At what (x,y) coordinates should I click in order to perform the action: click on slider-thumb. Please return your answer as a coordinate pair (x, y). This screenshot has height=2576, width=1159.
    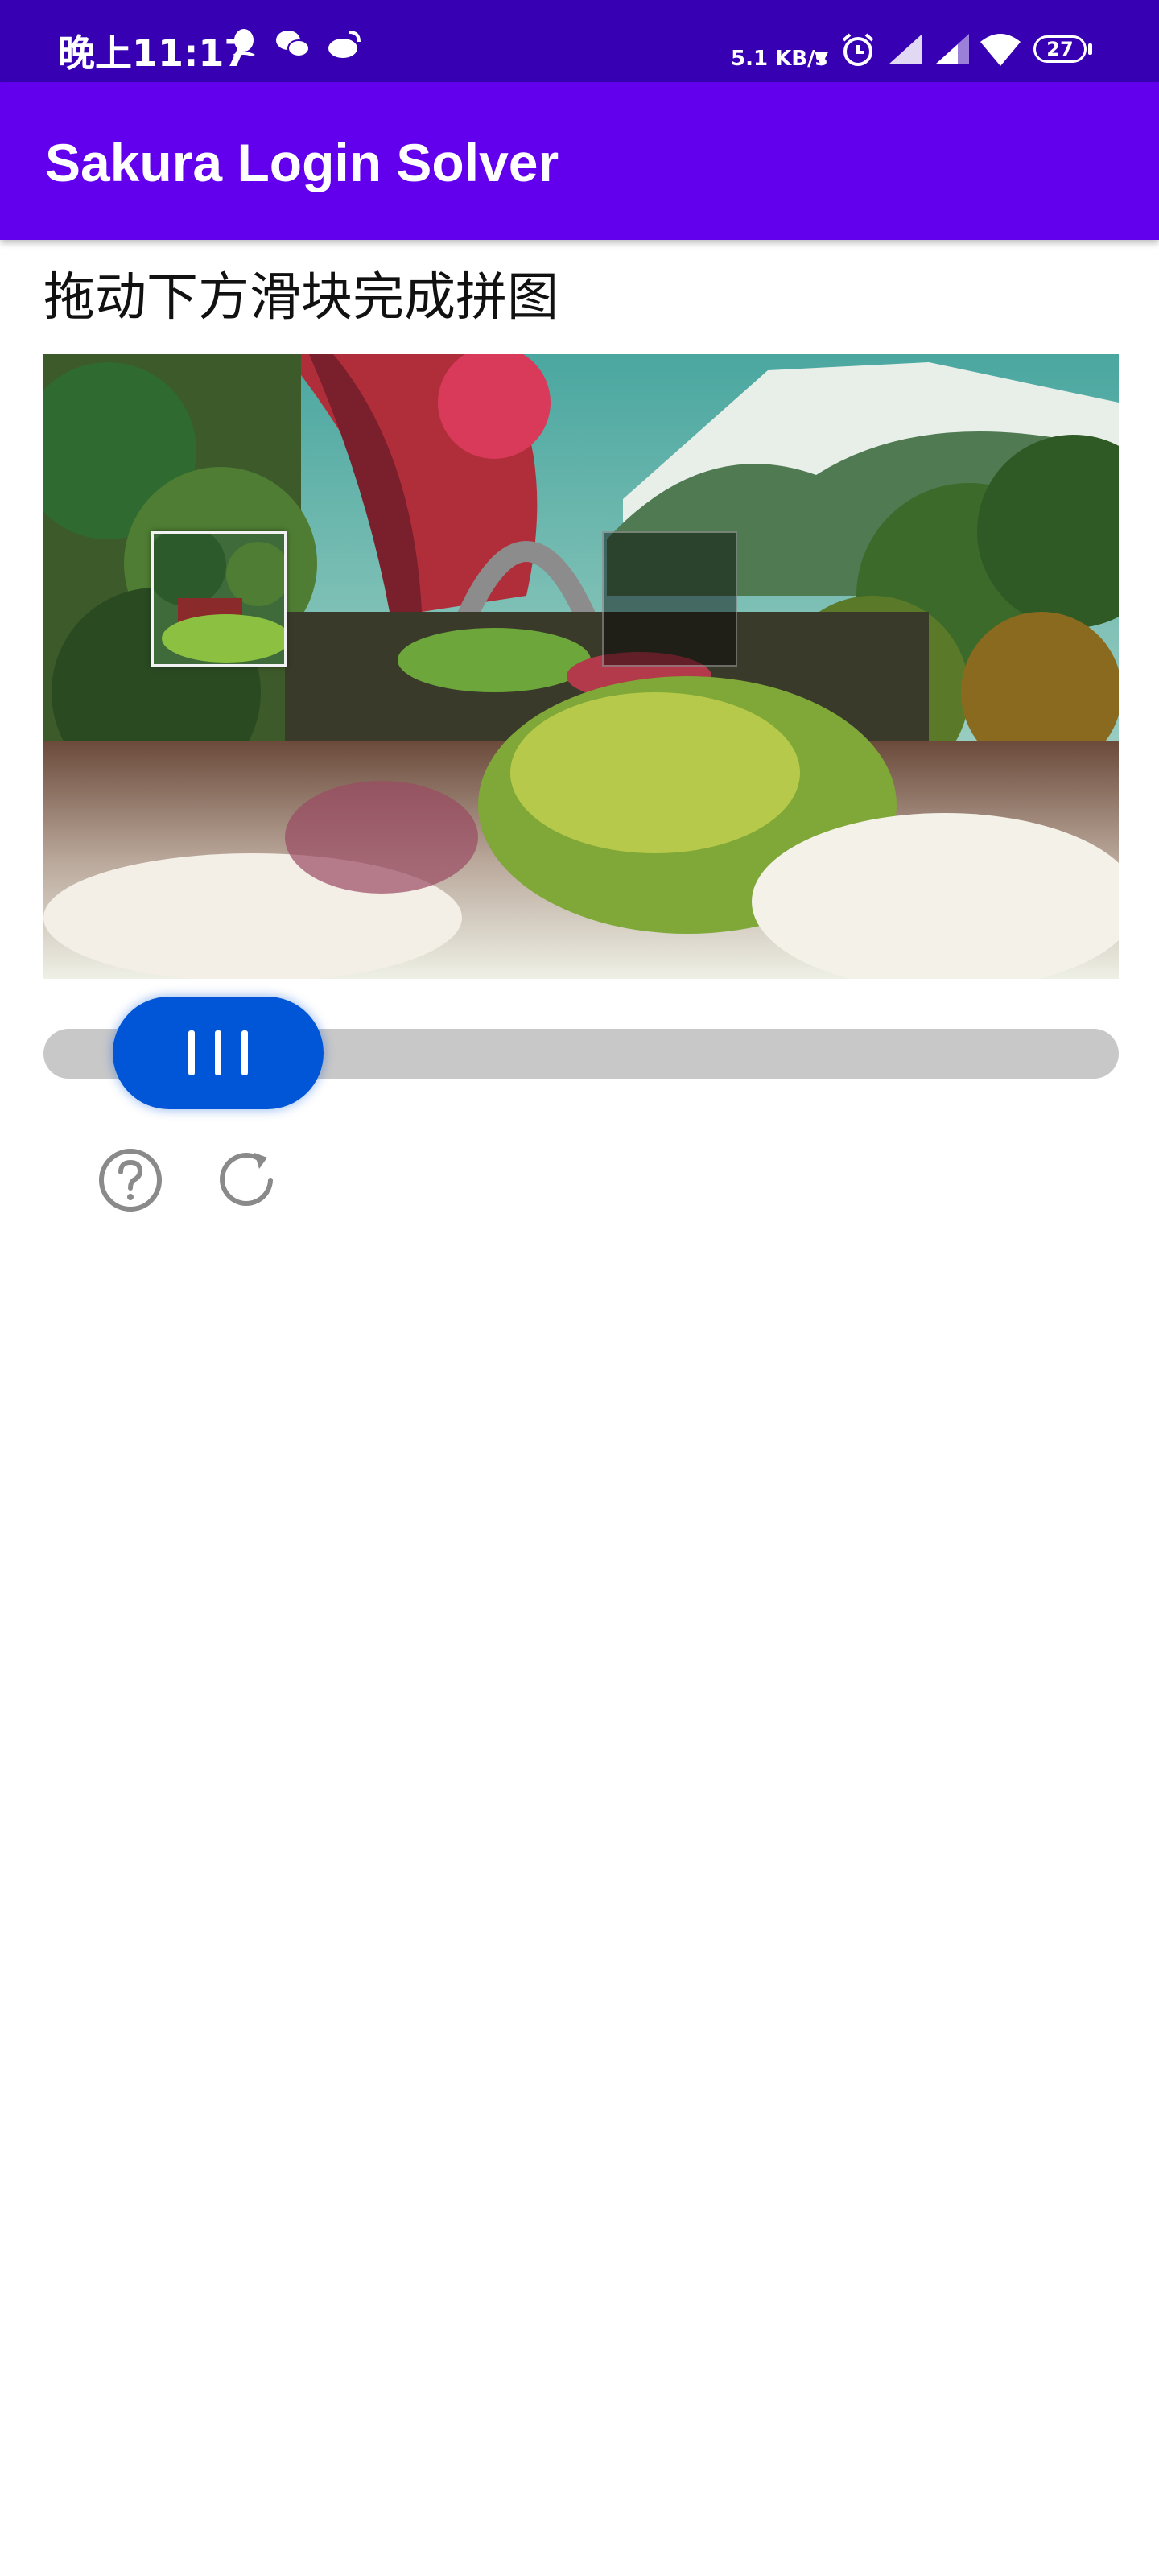
    Looking at the image, I should click on (218, 1053).